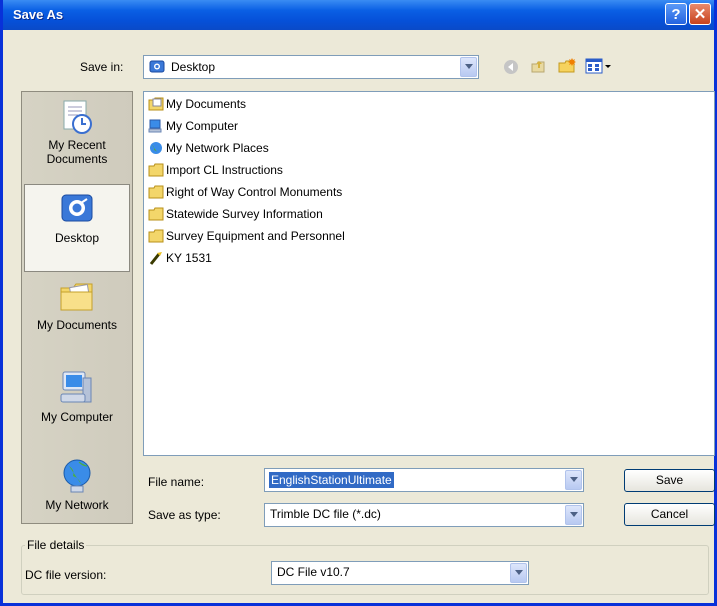 The width and height of the screenshot is (717, 606). I want to click on save-in-label: Save in:, so click(102, 67).